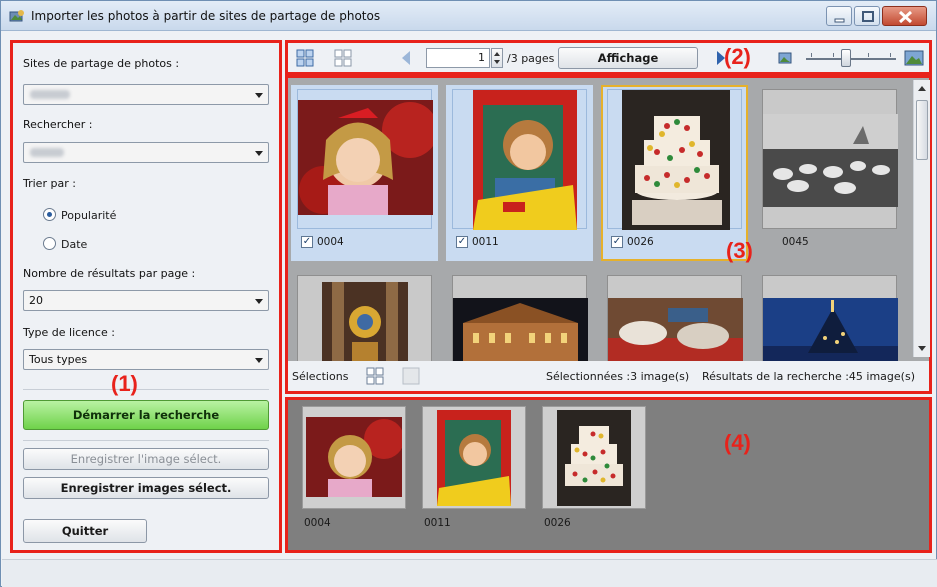 This screenshot has height=587, width=937. Describe the element at coordinates (914, 58) in the screenshot. I see `large-thumb-icon` at that location.